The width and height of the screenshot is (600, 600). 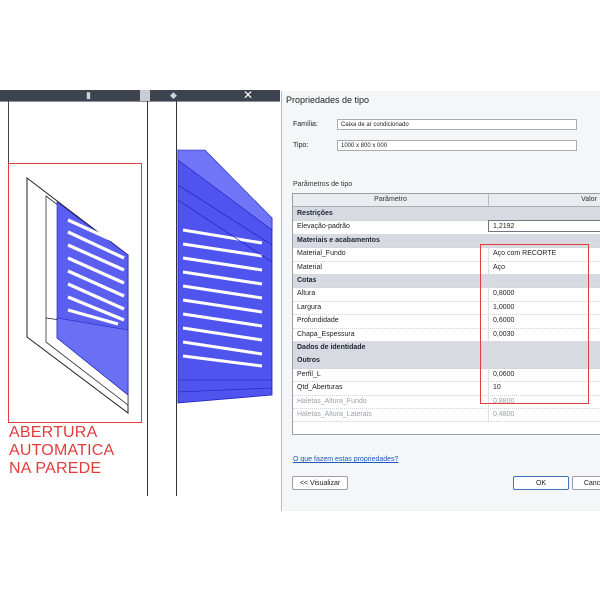 What do you see at coordinates (305, 124) in the screenshot?
I see `family-label: Família:` at bounding box center [305, 124].